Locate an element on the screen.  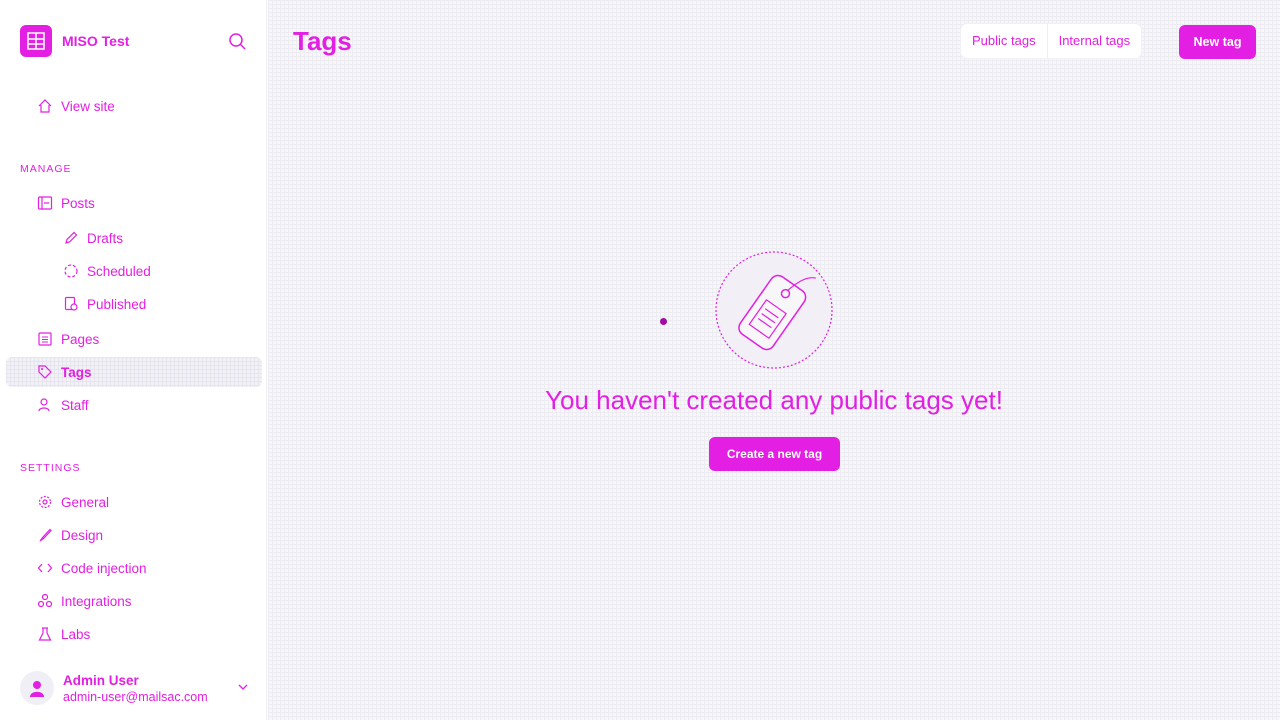
ghost-logo-icon is located at coordinates (36, 41).